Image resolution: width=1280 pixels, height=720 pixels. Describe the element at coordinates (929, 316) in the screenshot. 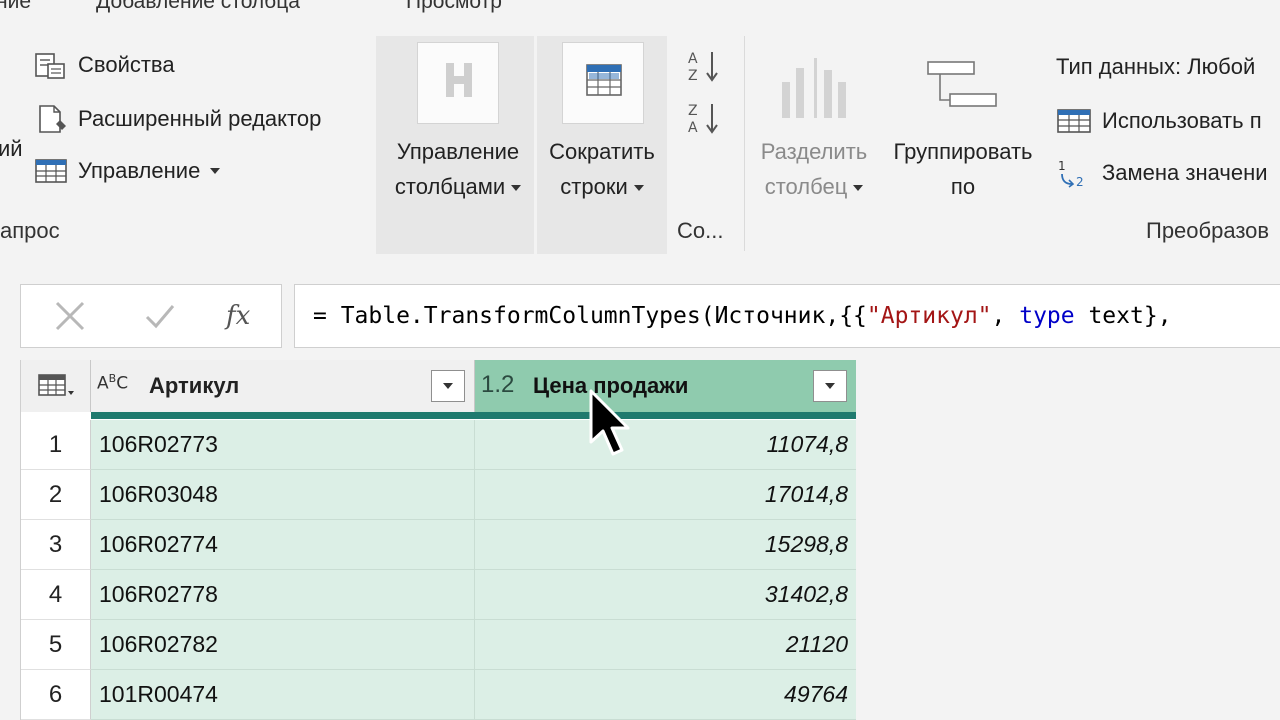

I see `formula-string: "Артикул"` at that location.